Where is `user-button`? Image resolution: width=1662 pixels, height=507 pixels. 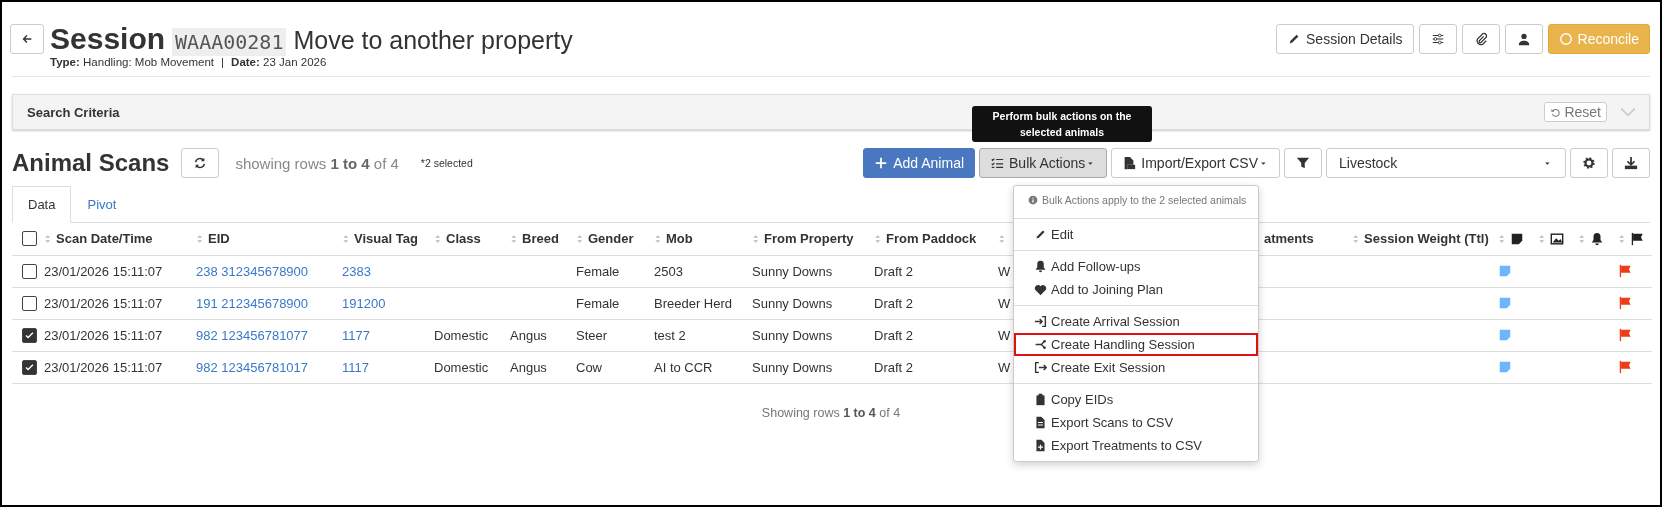
user-button is located at coordinates (1523, 39).